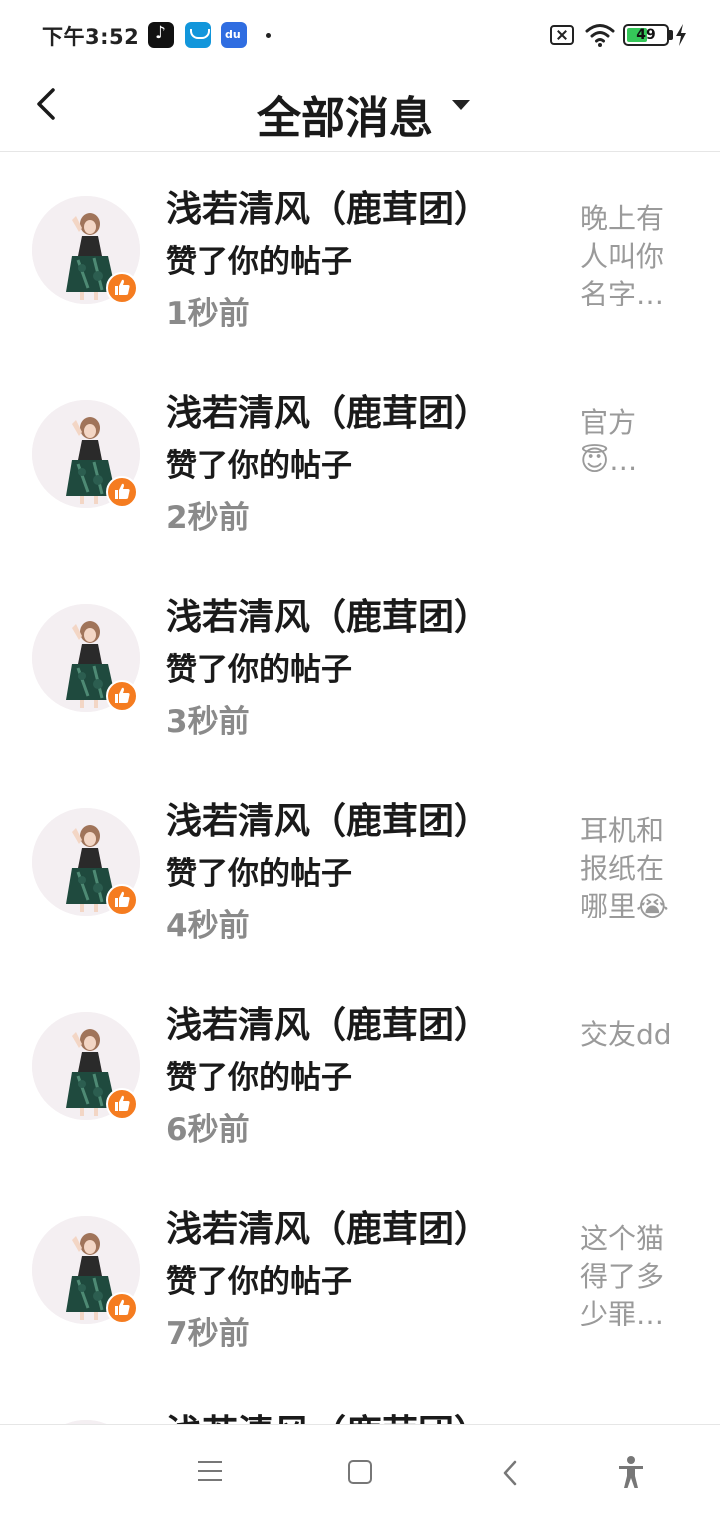  What do you see at coordinates (91, 37) in the screenshot?
I see `status-time: 下午3:52` at bounding box center [91, 37].